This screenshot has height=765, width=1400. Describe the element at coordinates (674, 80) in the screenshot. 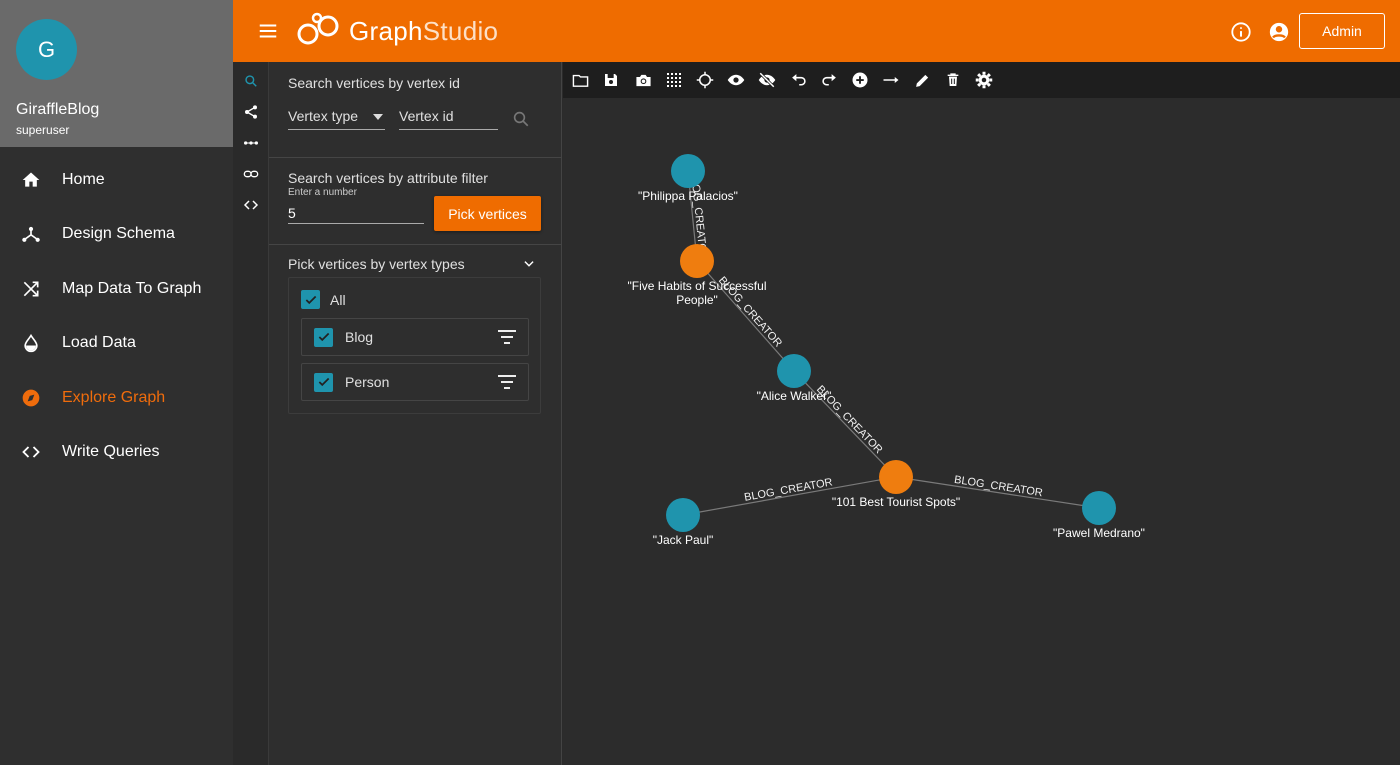

I see `grid-icon` at that location.